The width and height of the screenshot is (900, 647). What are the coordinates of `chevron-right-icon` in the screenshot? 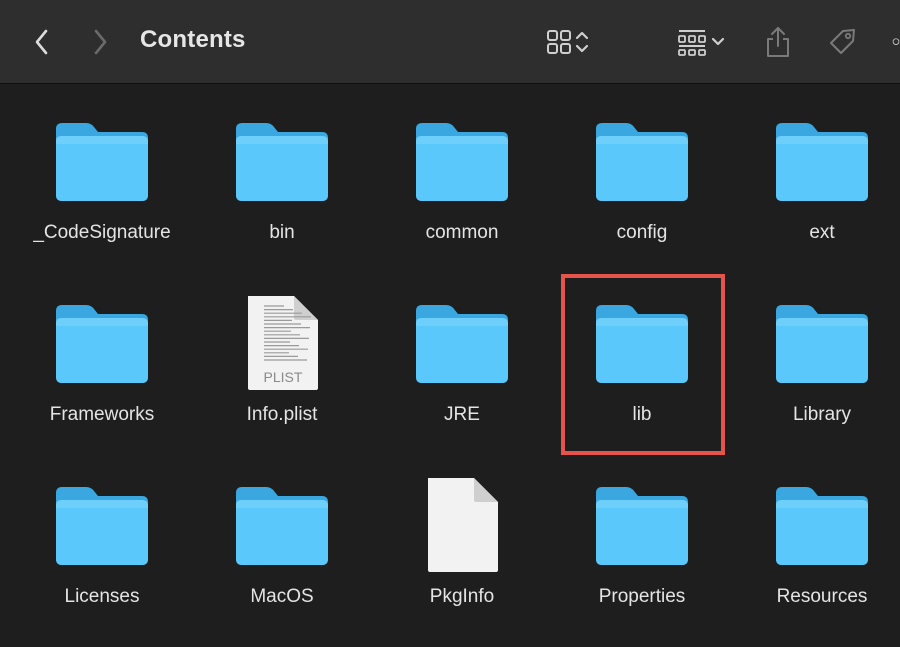 It's located at (100, 42).